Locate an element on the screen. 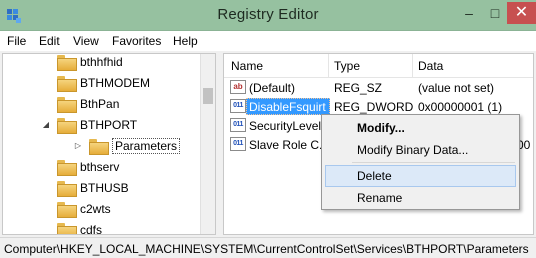  context-menu-rename: Rename is located at coordinates (420, 198).